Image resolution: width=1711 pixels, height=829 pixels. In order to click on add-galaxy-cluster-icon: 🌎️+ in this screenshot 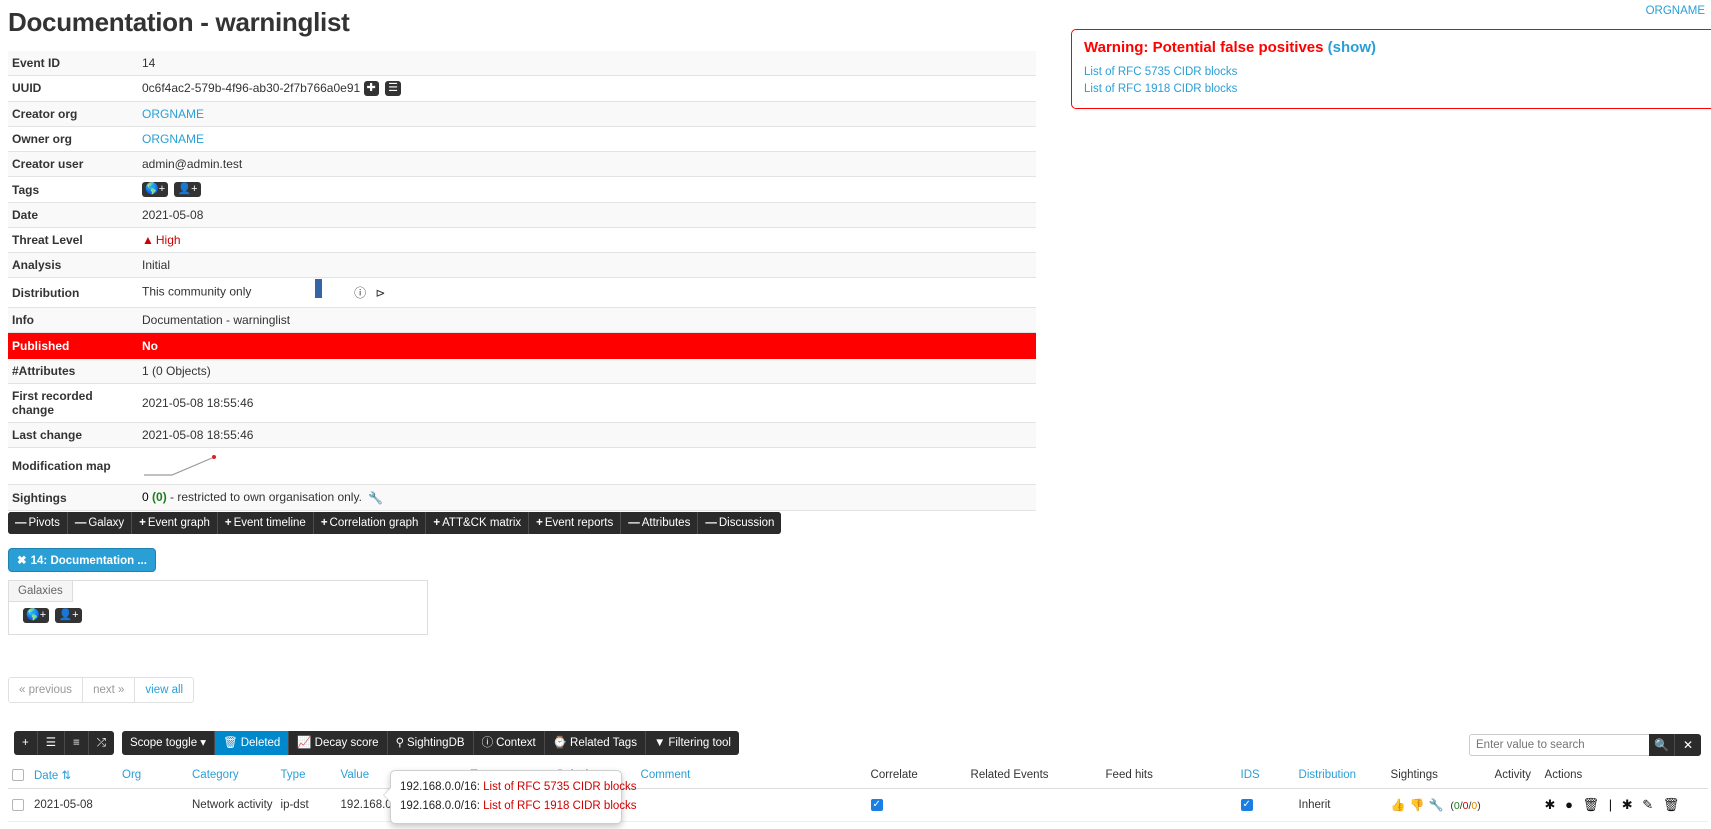, I will do `click(36, 616)`.